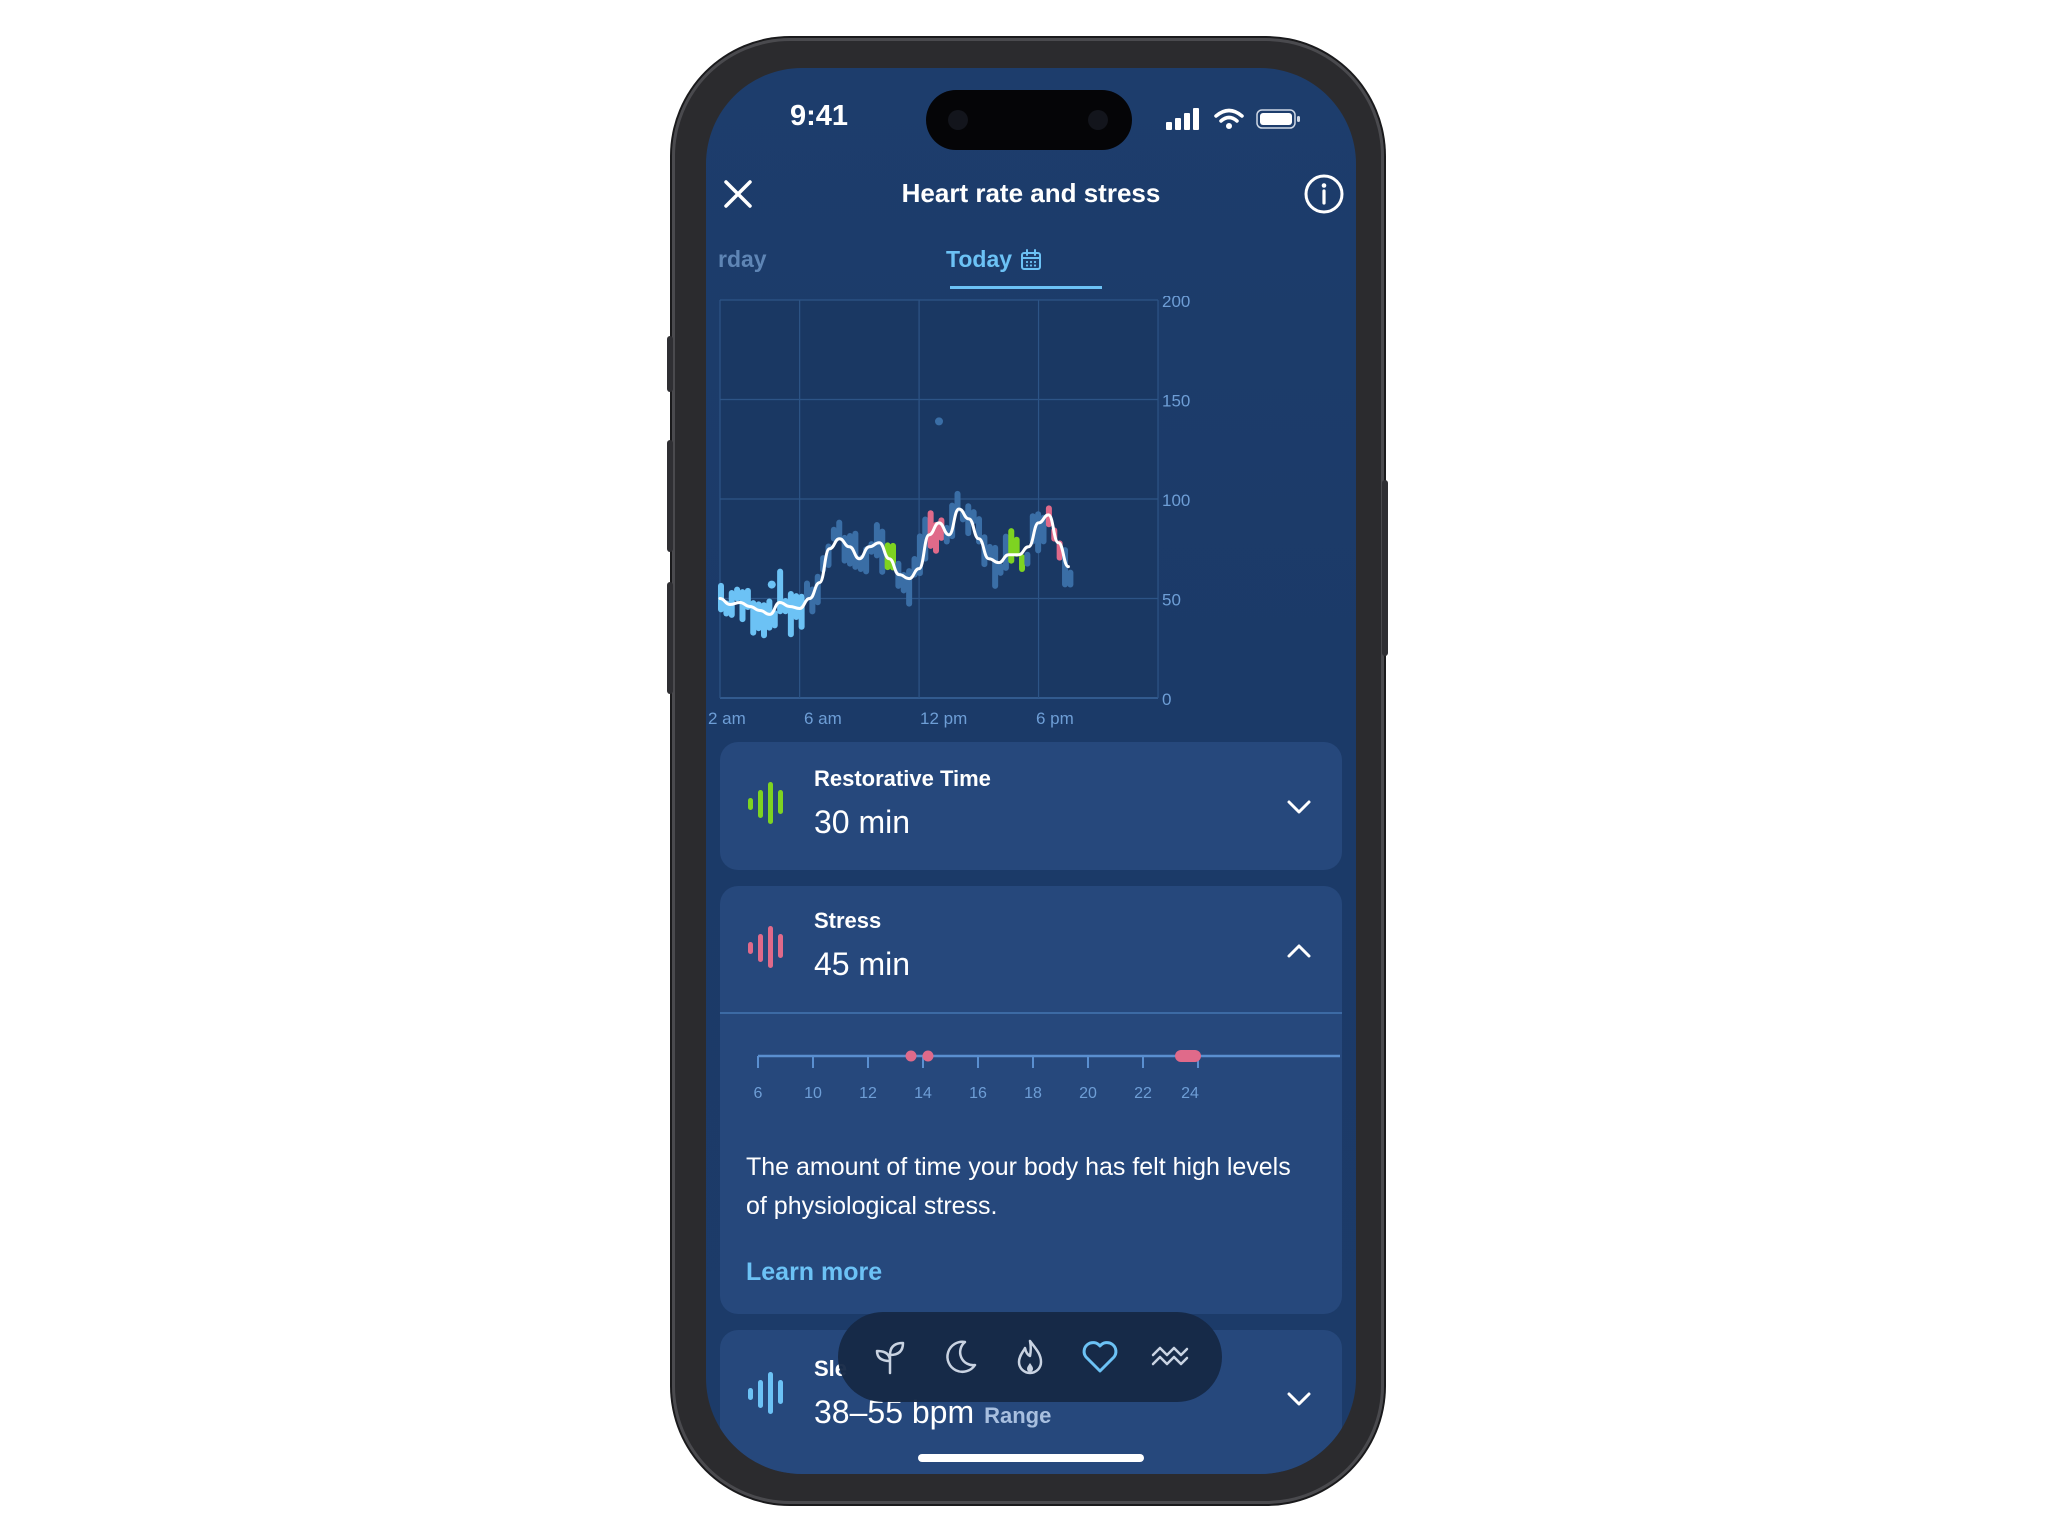 The height and width of the screenshot is (1536, 2048). Describe the element at coordinates (923, 1093) in the screenshot. I see `timeline-tick-label: 14` at that location.